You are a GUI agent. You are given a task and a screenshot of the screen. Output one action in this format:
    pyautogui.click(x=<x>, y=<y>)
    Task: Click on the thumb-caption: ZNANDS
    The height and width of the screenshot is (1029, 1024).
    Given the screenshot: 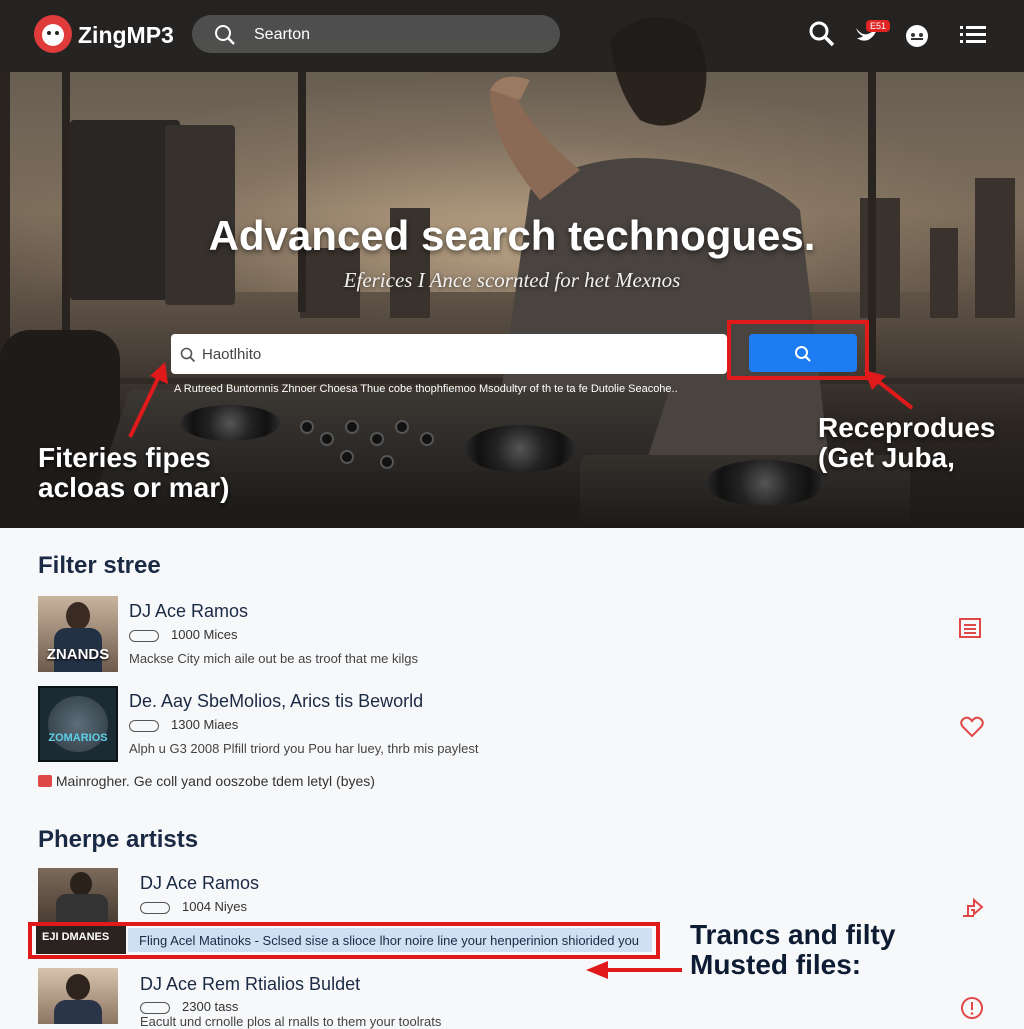 What is the action you would take?
    pyautogui.click(x=78, y=654)
    